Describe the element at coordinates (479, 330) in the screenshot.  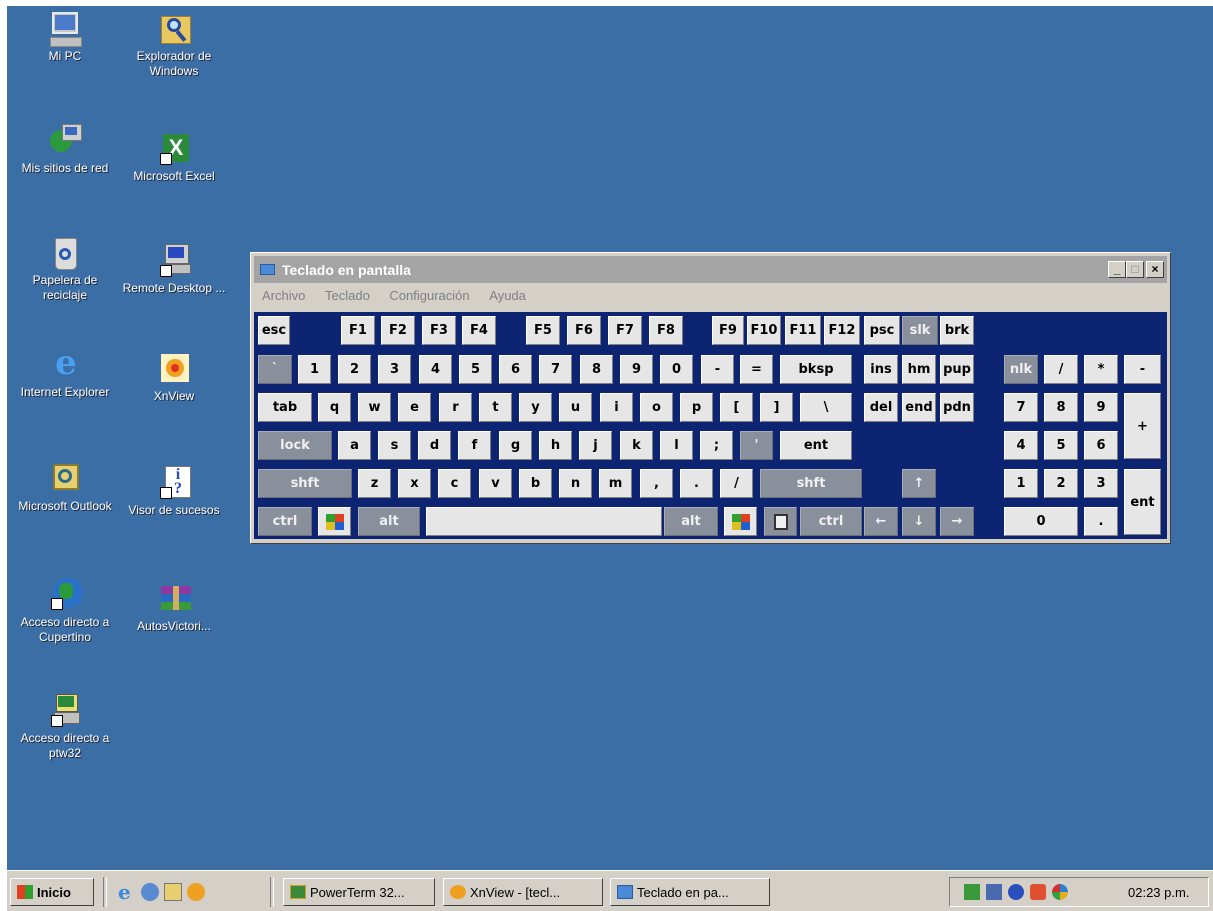
I see `key-f4: F4` at that location.